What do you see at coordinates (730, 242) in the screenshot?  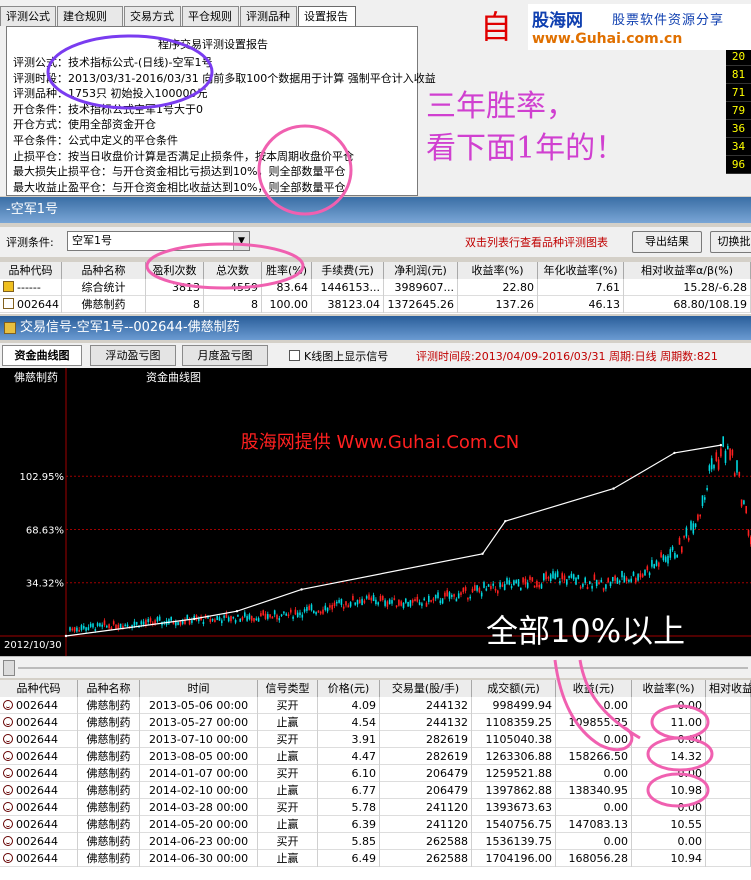 I see `switch-button: 切换批` at bounding box center [730, 242].